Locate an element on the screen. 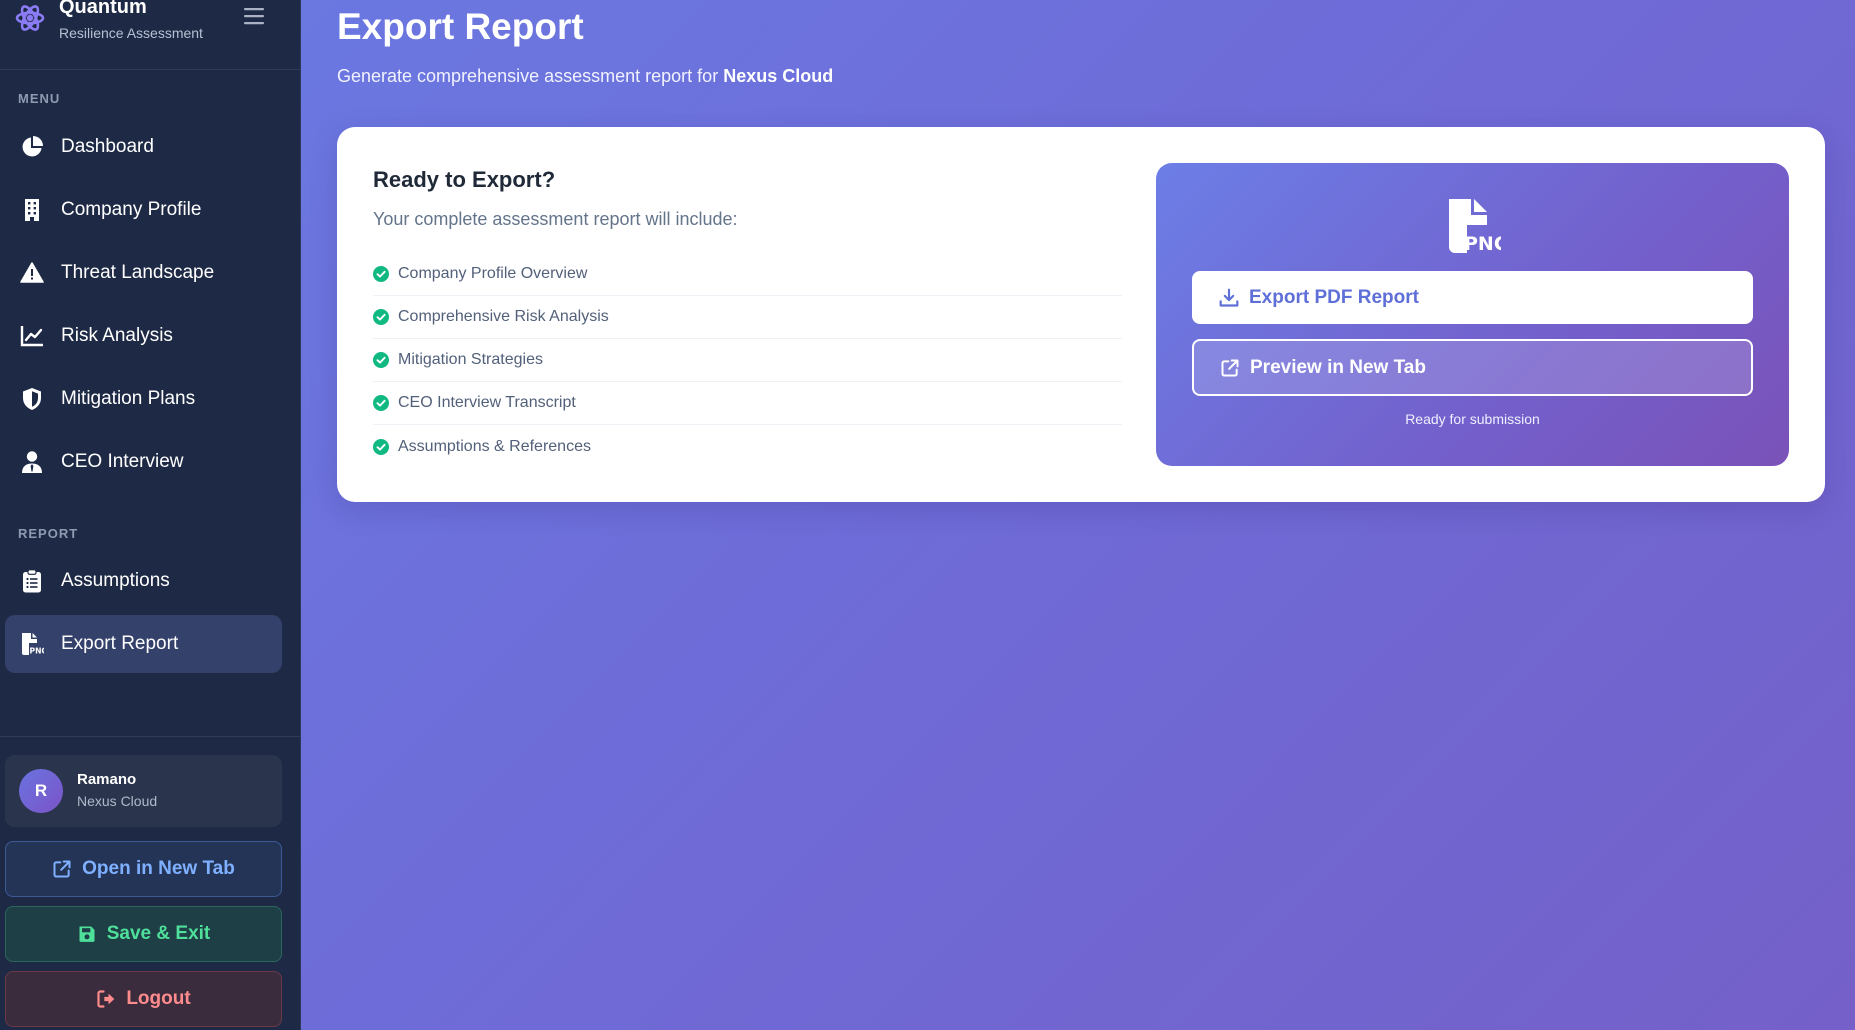 The image size is (1855, 1030). sidebar-item-ceo-interview: CEO Interview is located at coordinates (143, 462).